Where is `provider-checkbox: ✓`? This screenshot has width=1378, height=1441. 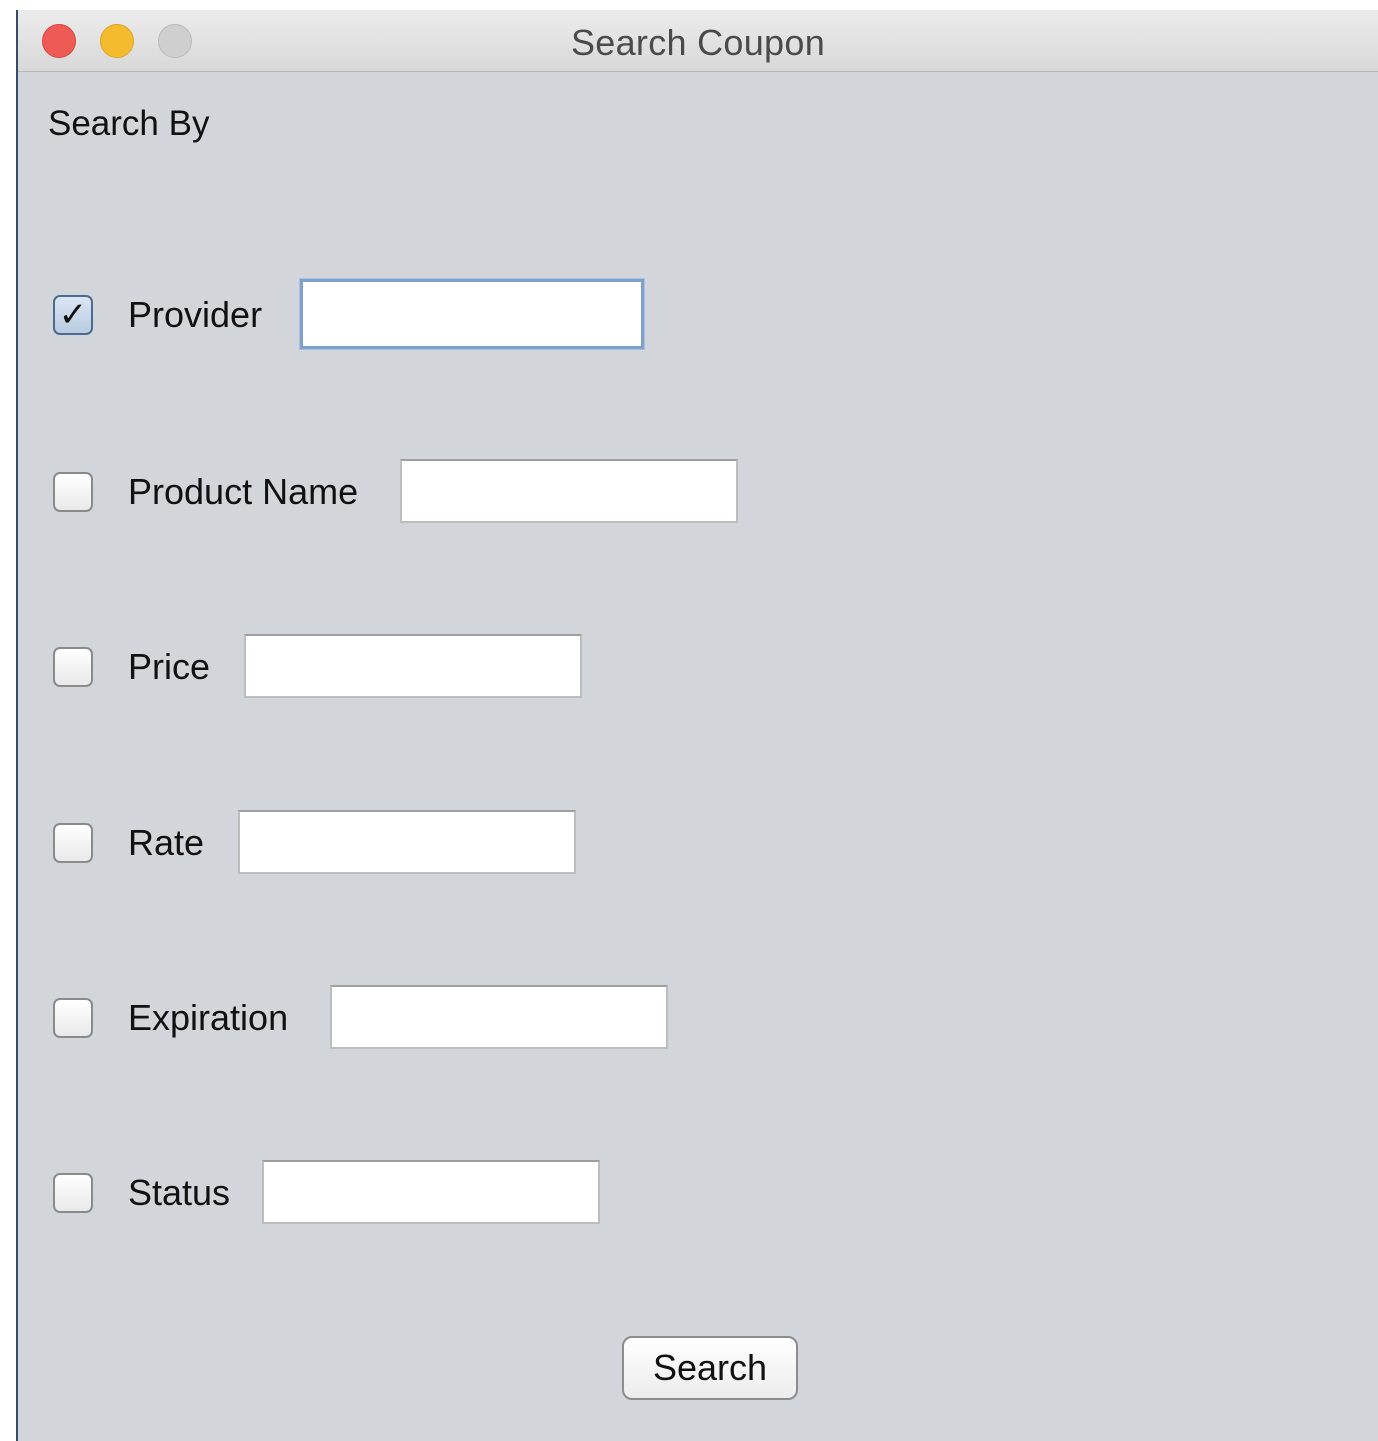
provider-checkbox: ✓ is located at coordinates (73, 315).